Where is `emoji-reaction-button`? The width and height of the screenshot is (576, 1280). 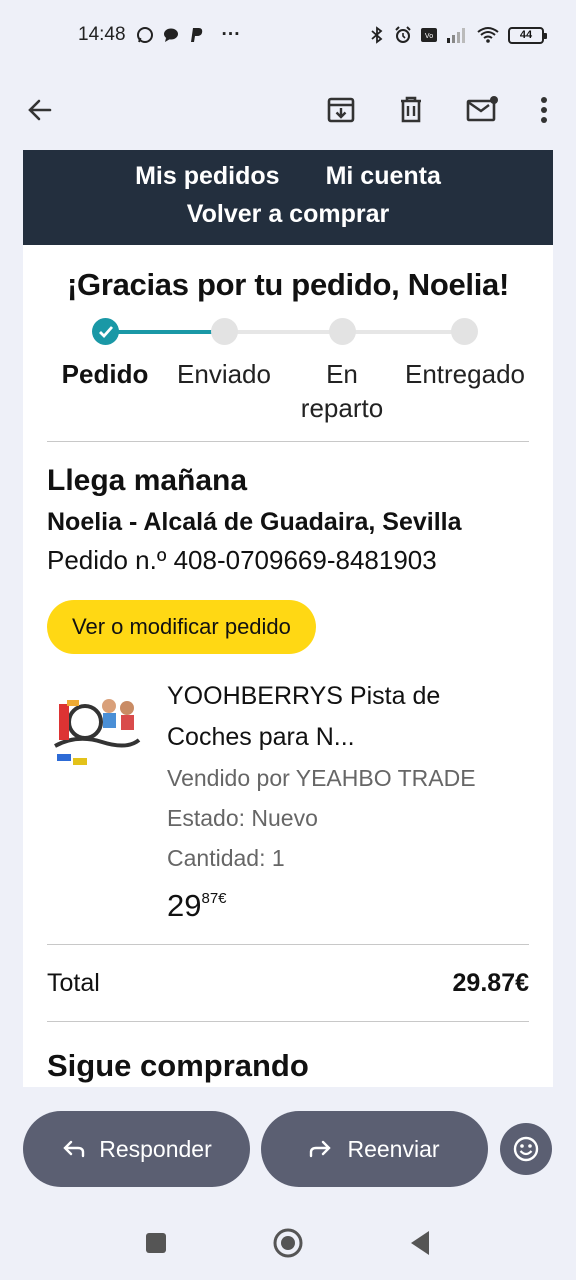
emoji-reaction-button is located at coordinates (526, 1149).